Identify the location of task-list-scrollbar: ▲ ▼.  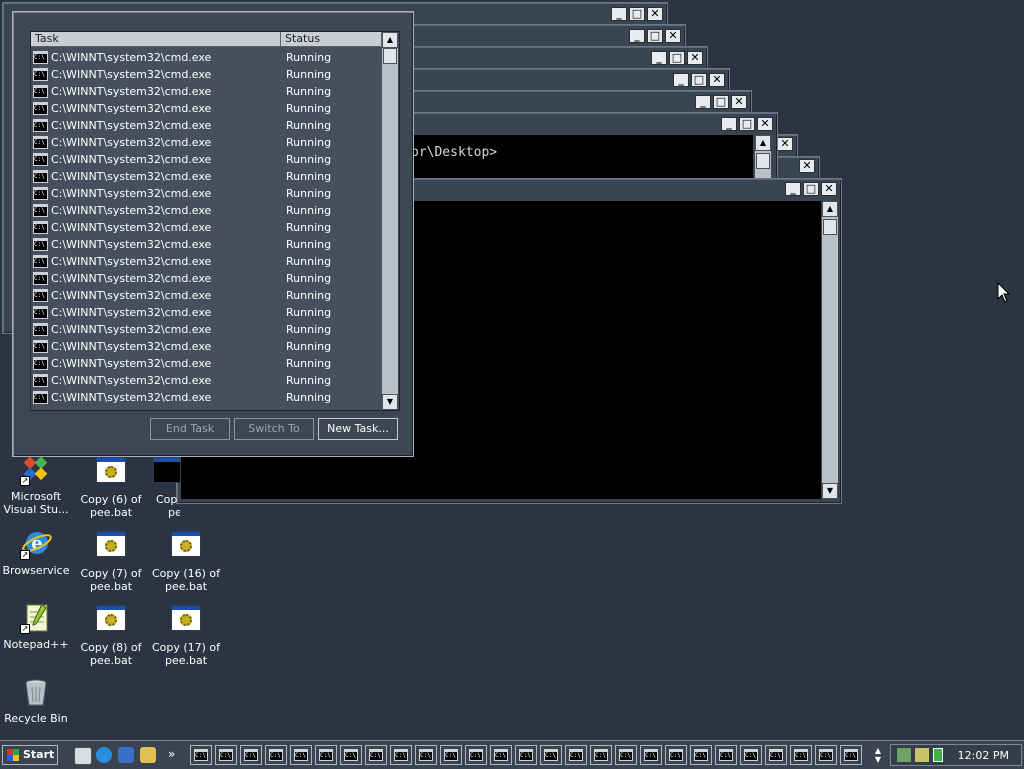
(390, 221).